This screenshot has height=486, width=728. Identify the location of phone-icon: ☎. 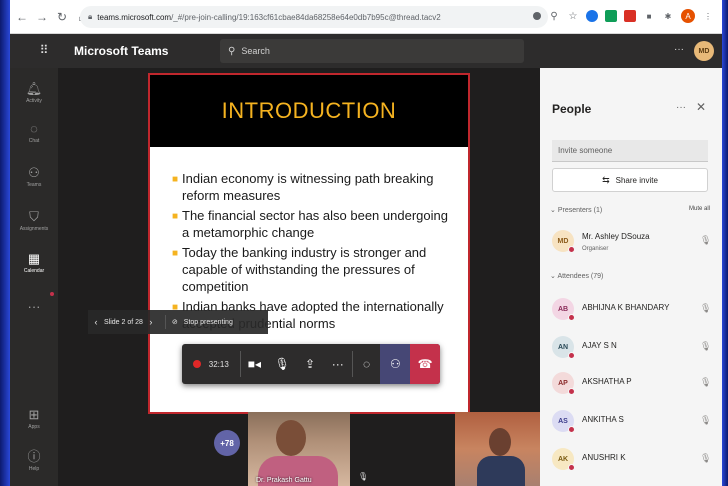
(425, 364).